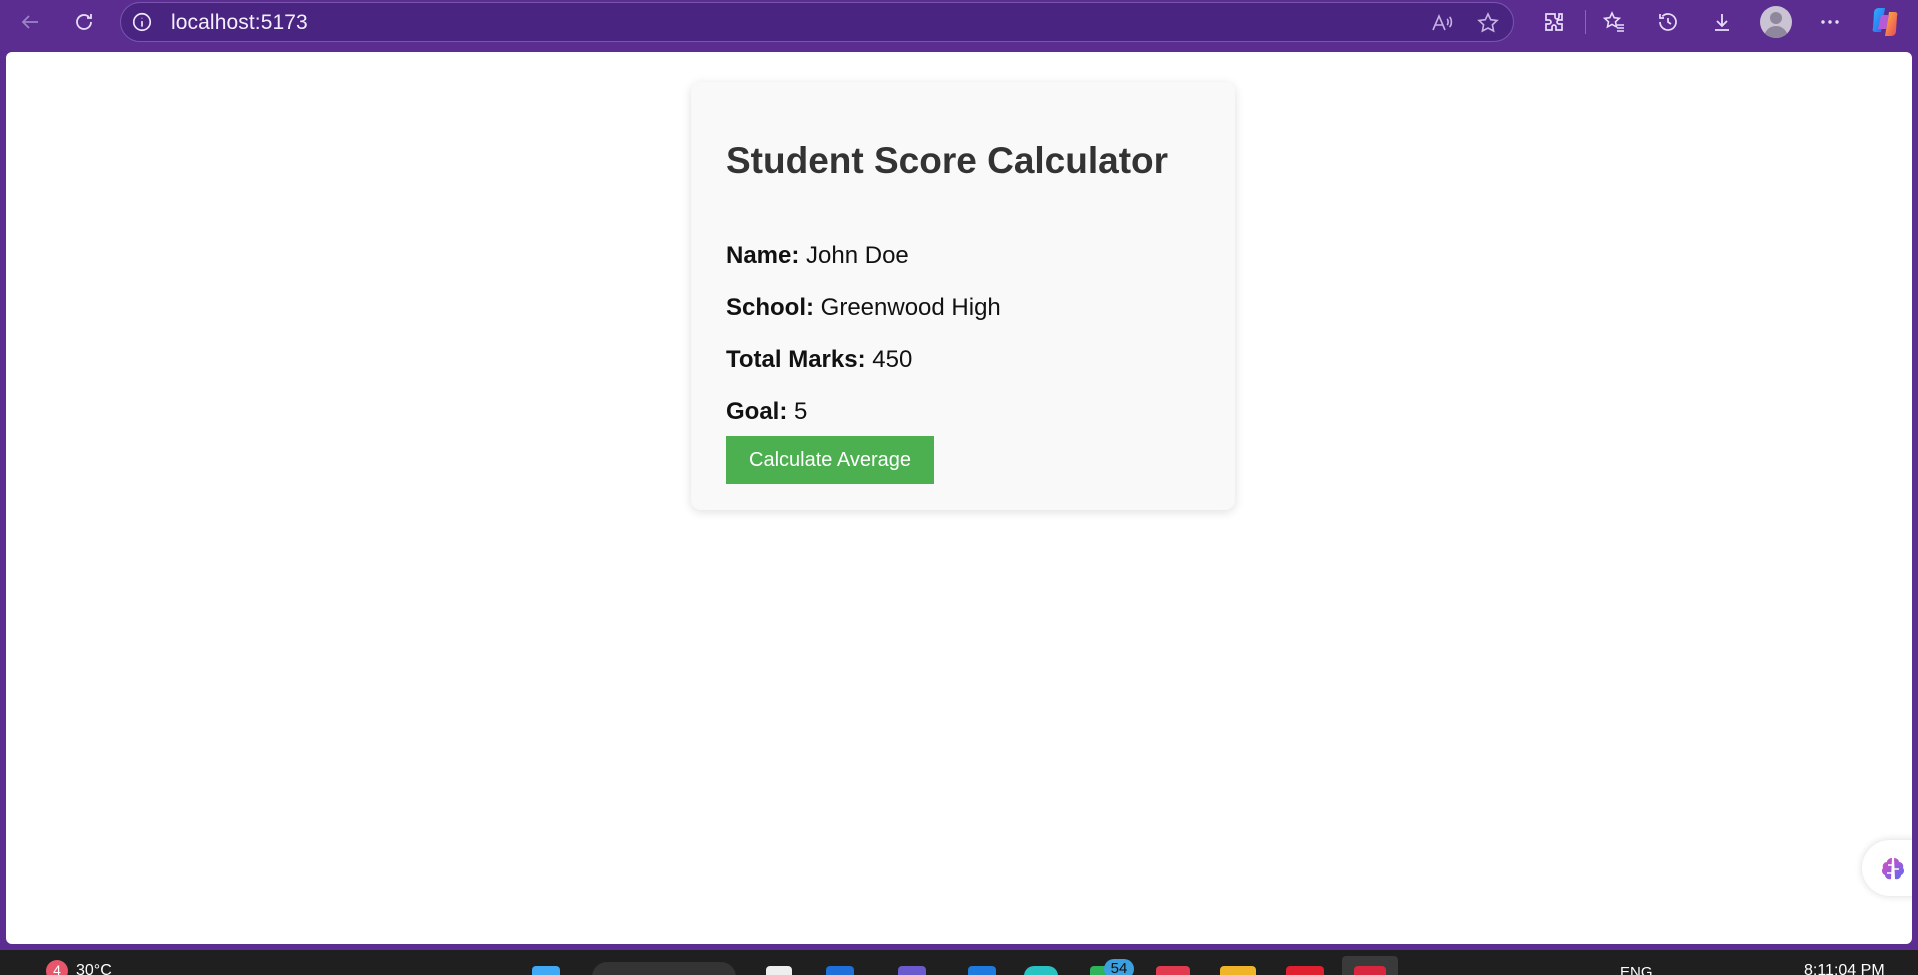  What do you see at coordinates (1893, 869) in the screenshot?
I see `brain-icon` at bounding box center [1893, 869].